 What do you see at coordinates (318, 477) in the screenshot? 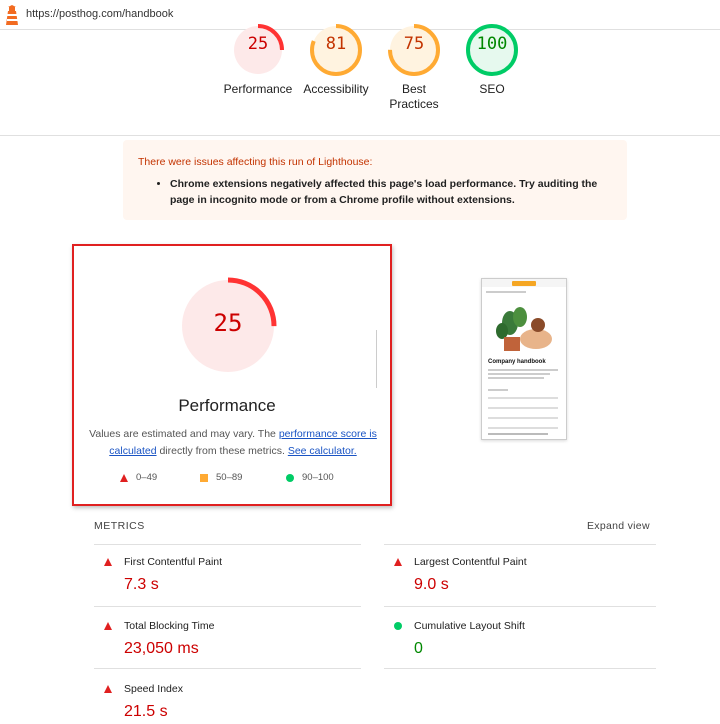
I see `legend-range: 90–100` at bounding box center [318, 477].